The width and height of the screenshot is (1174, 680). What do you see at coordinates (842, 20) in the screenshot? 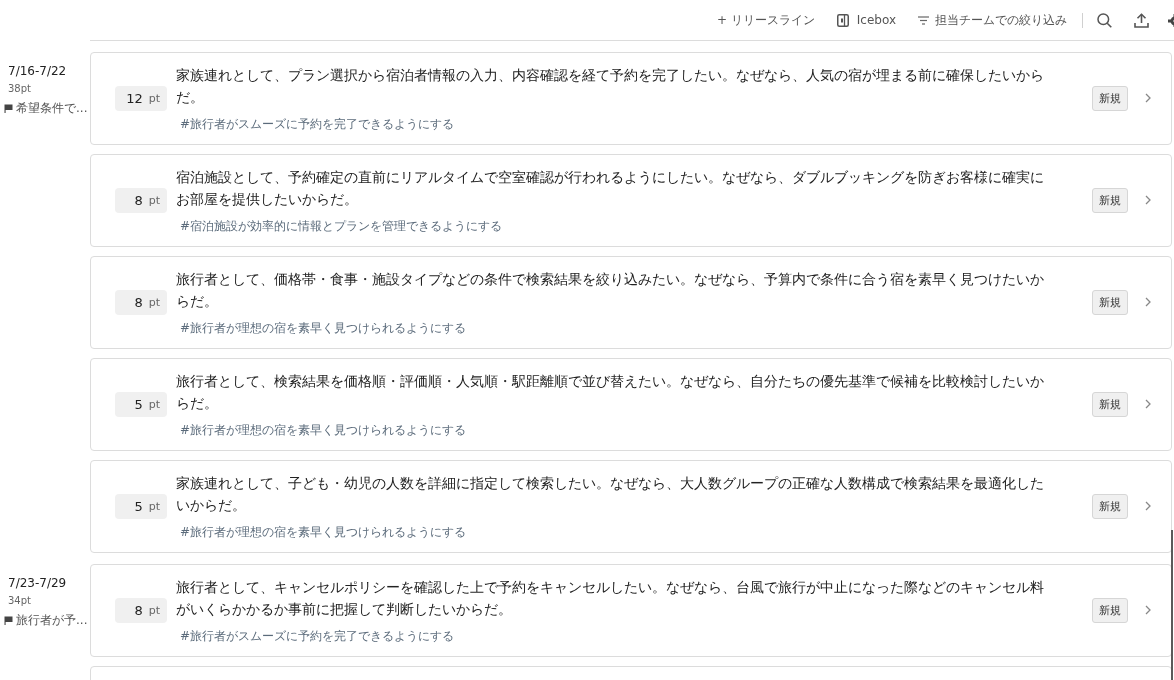
I see `panel-icon` at bounding box center [842, 20].